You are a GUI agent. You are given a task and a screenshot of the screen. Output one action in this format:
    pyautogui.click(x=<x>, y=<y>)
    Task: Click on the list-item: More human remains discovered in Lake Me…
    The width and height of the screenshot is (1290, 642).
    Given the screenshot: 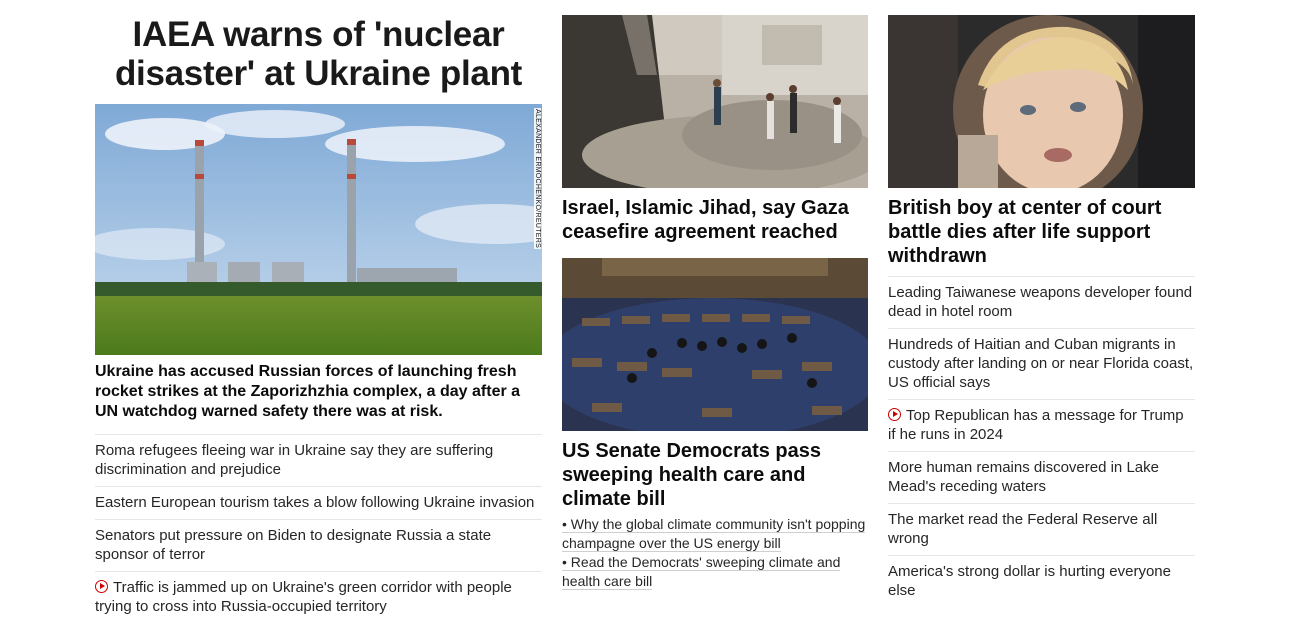 What is the action you would take?
    pyautogui.click(x=1041, y=477)
    